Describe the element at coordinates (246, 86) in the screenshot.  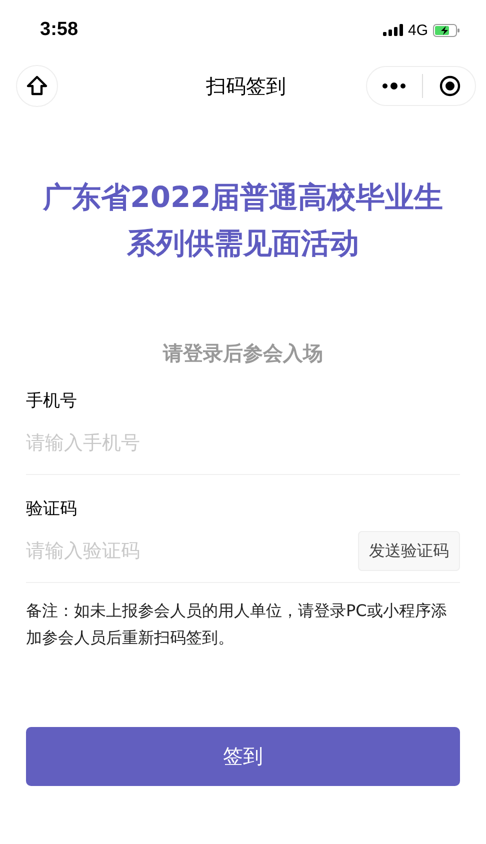
I see `page-title: 扫码签到` at that location.